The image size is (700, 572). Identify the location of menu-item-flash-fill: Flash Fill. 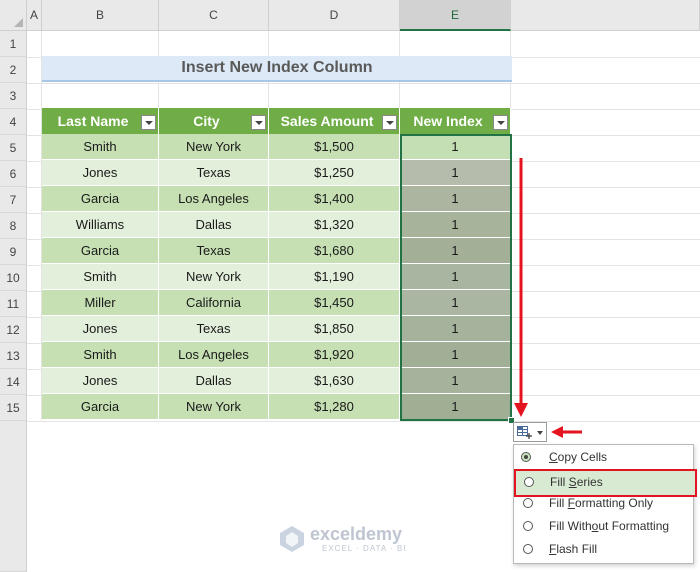
(603, 549).